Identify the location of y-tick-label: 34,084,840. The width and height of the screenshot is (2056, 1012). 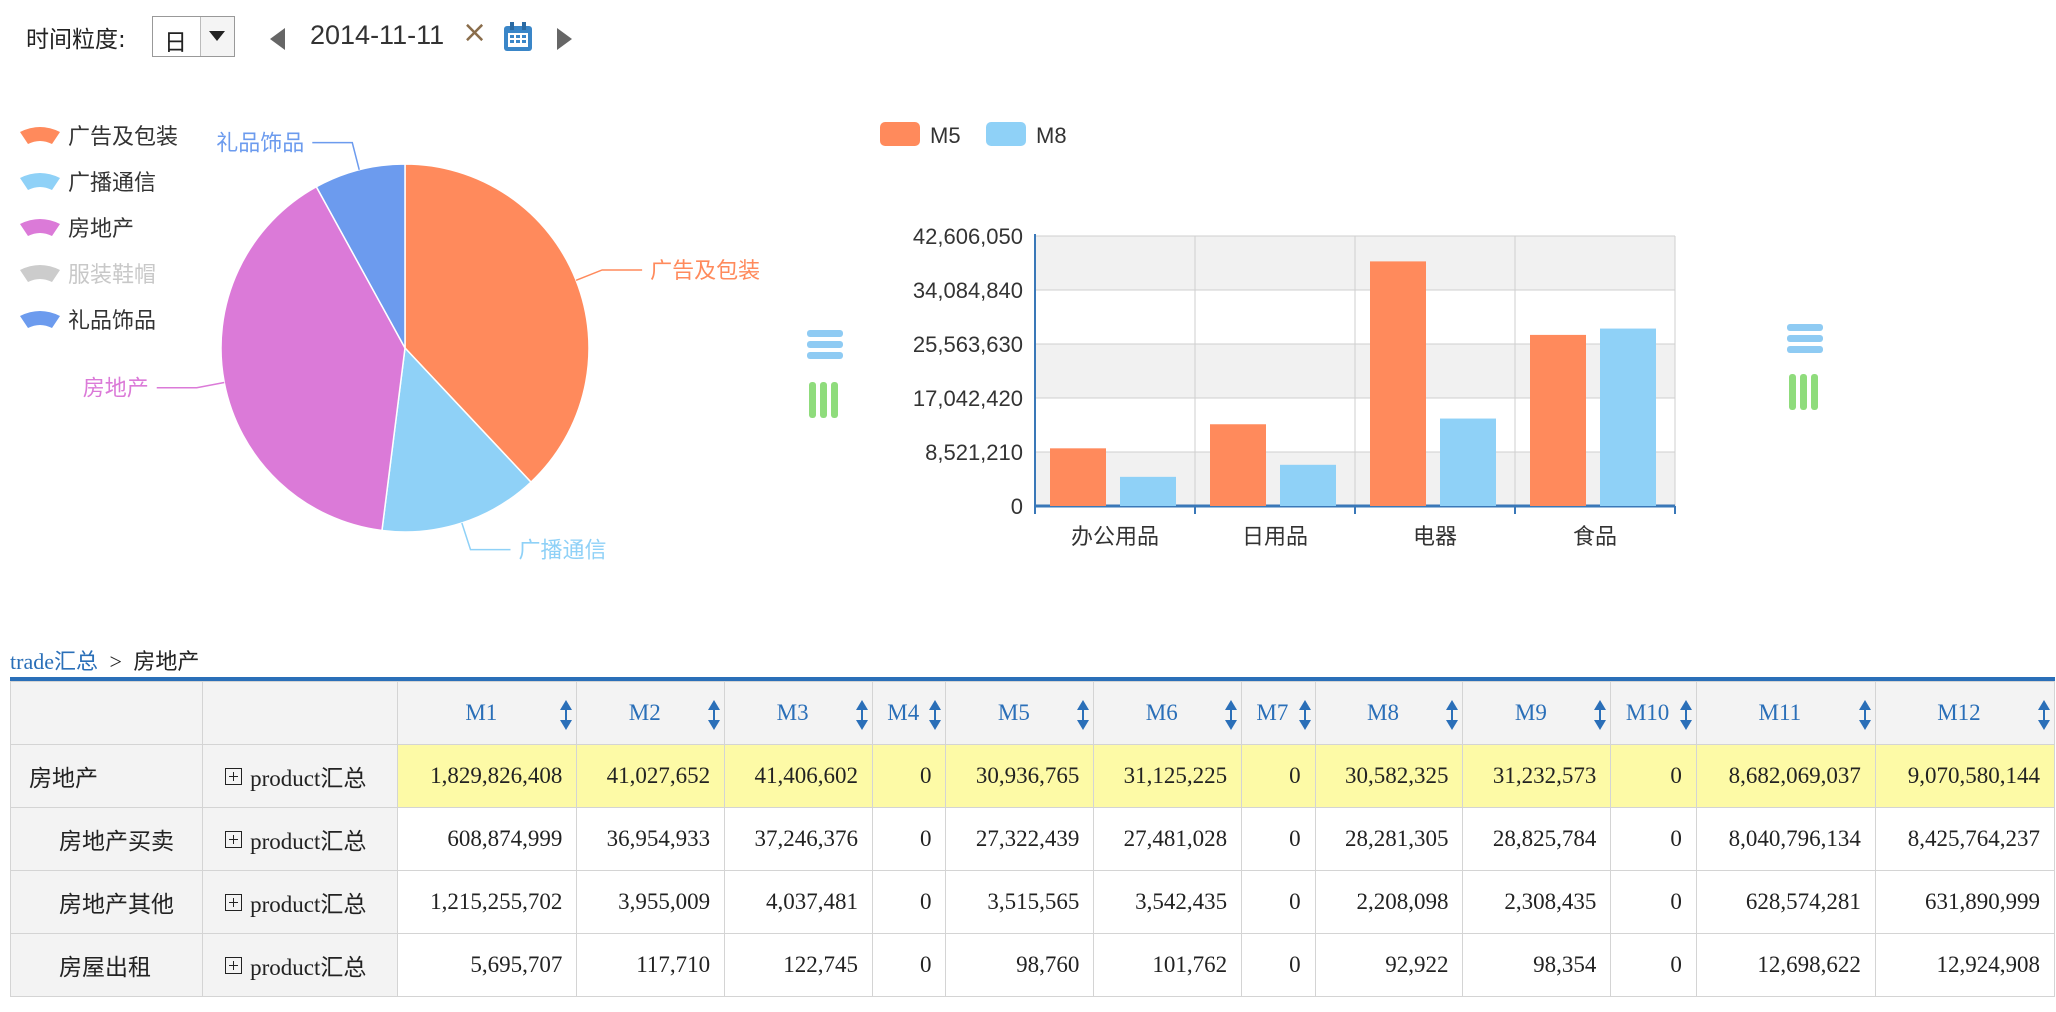
(968, 290).